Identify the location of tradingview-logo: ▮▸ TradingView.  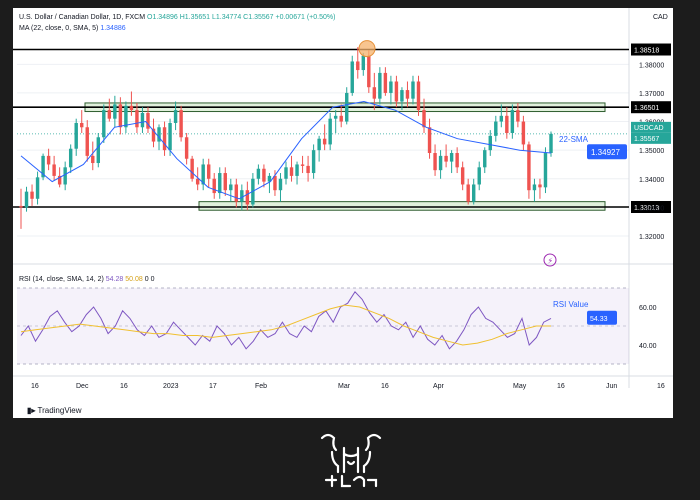
(54, 410).